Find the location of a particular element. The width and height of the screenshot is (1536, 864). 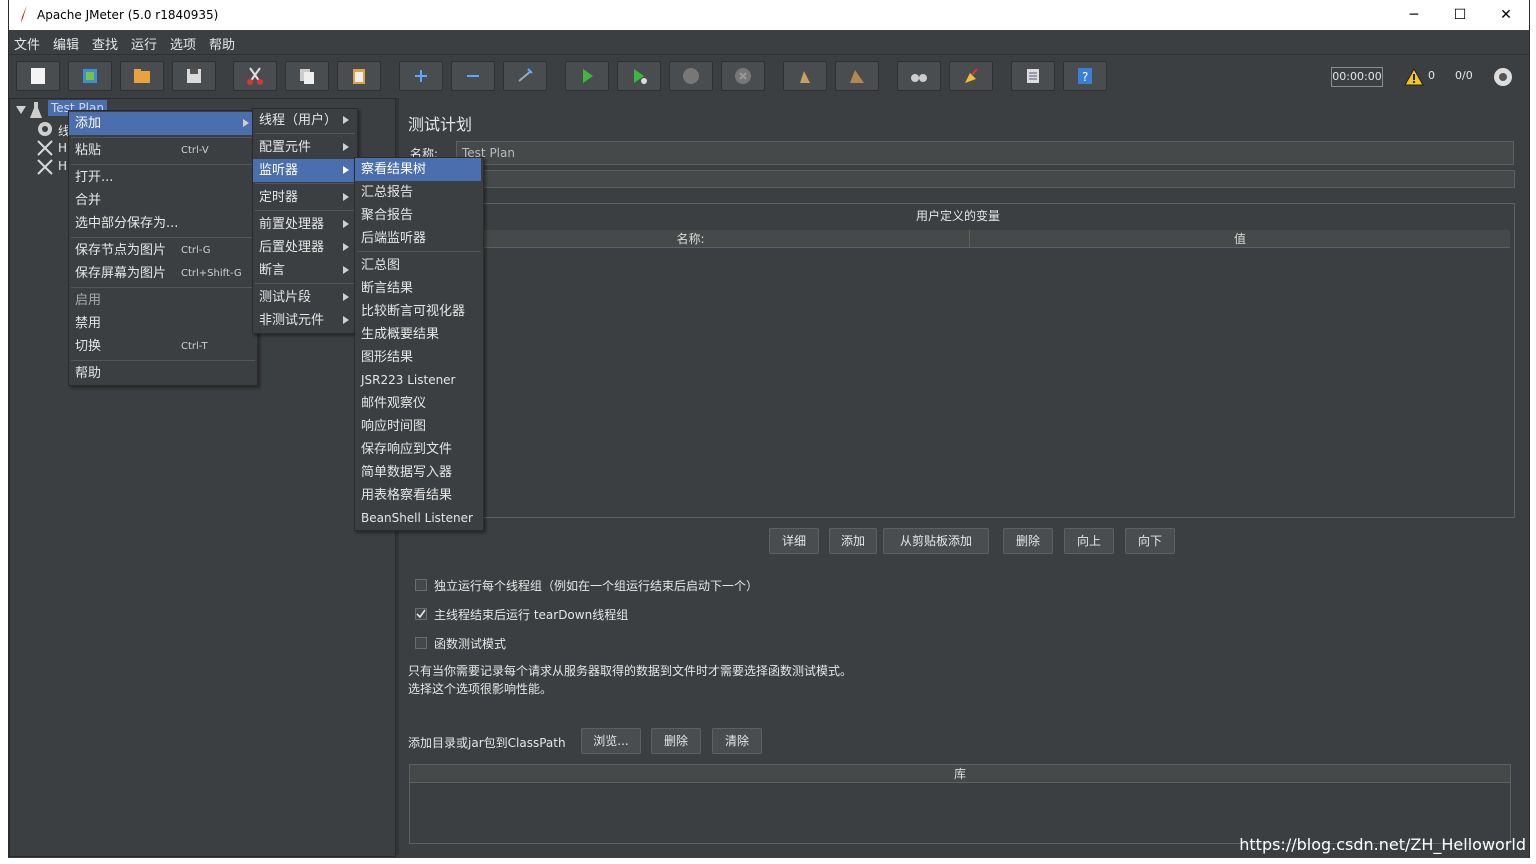

listener-response-time-graph: 响应时间图 is located at coordinates (418, 426).